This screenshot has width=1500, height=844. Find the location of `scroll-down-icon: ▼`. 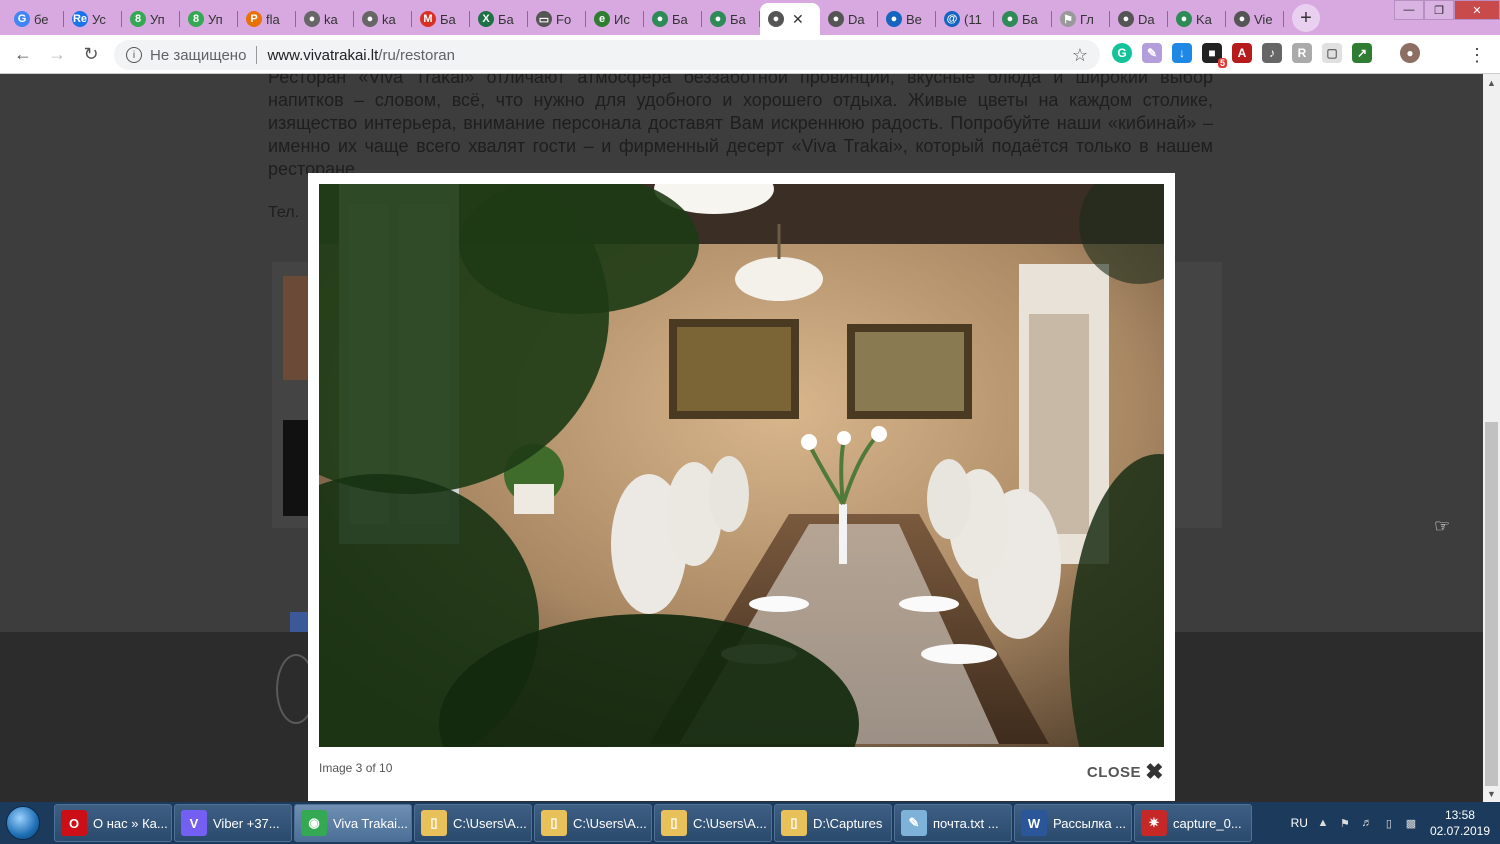

scroll-down-icon: ▼ is located at coordinates (1491, 793).